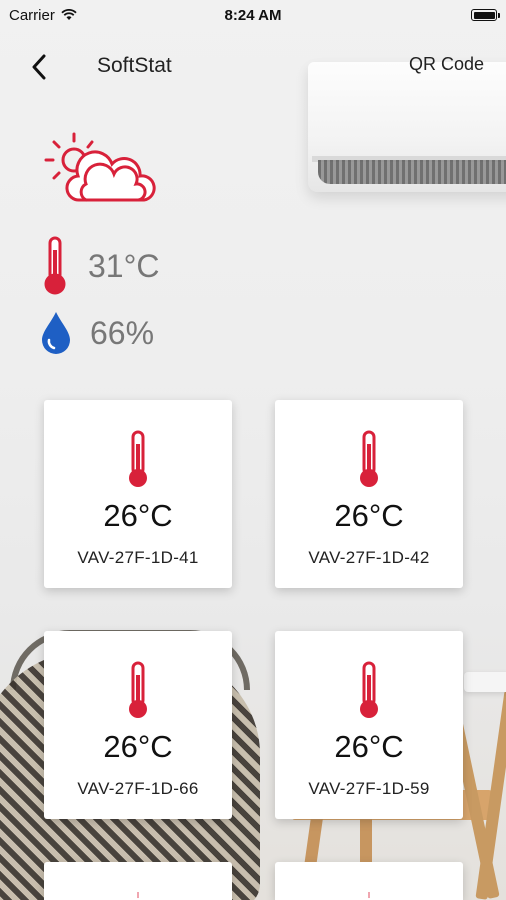  What do you see at coordinates (369, 557) in the screenshot?
I see `device-name: VAV-27F-1D-42` at bounding box center [369, 557].